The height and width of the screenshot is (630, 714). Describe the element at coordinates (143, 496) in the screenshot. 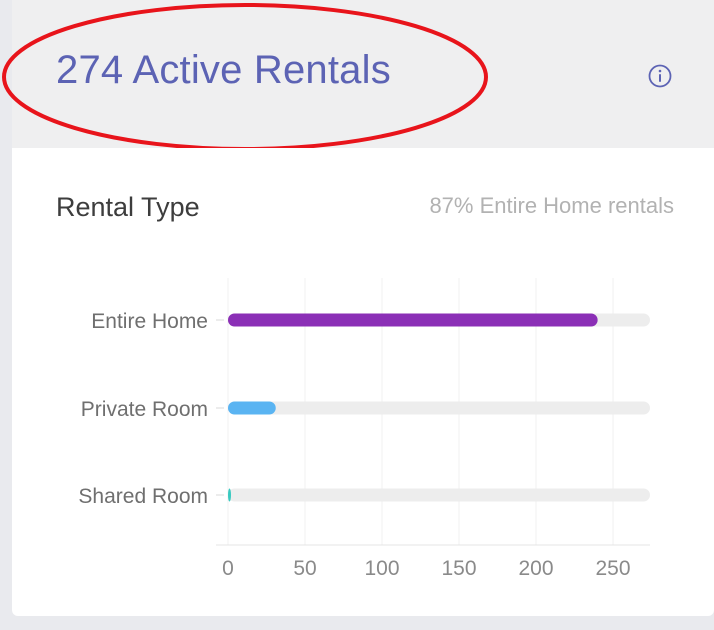

I see `category-label: Shared Room` at that location.